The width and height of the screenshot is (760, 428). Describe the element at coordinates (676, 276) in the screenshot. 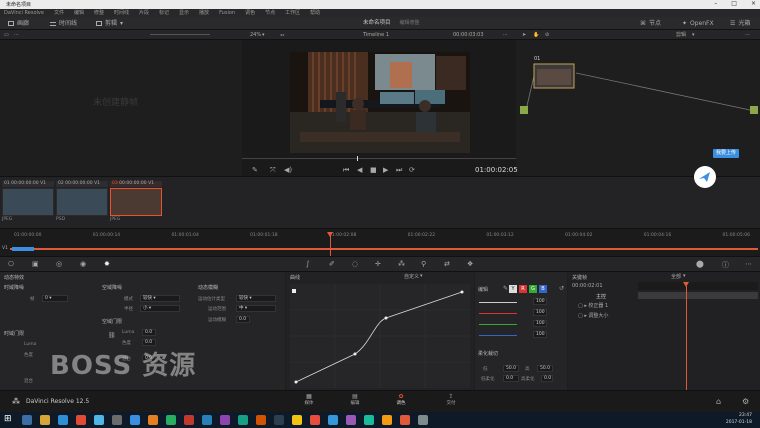

I see `keyframe-filter: 全部` at that location.